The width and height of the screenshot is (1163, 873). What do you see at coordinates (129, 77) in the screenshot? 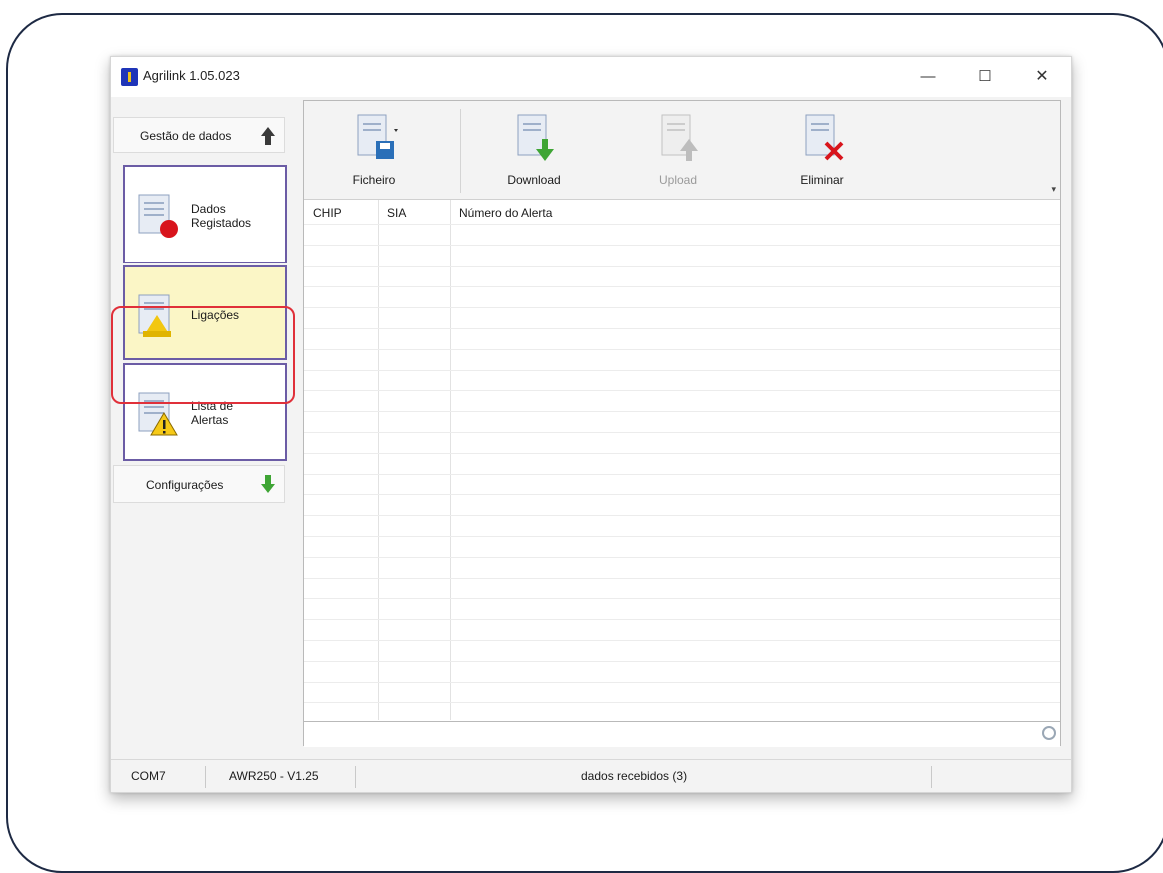
I see `app-logo-icon` at bounding box center [129, 77].